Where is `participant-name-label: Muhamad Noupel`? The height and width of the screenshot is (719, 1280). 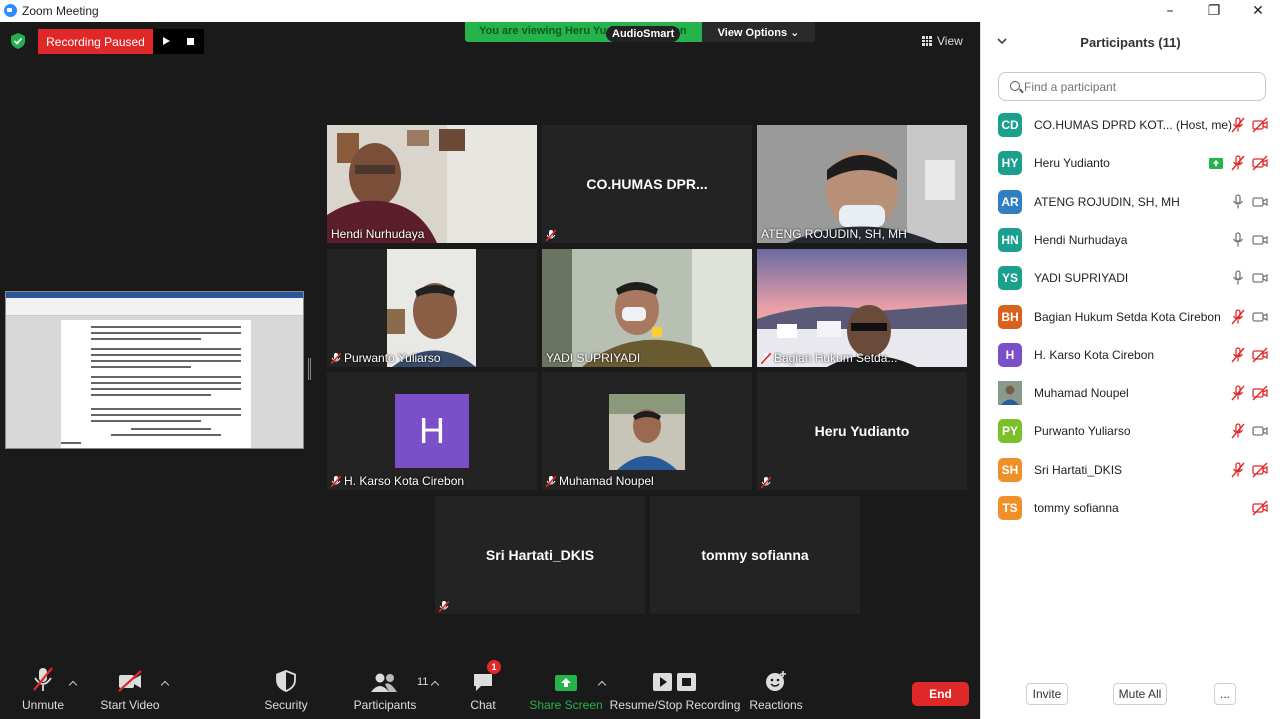
participant-name-label: Muhamad Noupel is located at coordinates (600, 481).